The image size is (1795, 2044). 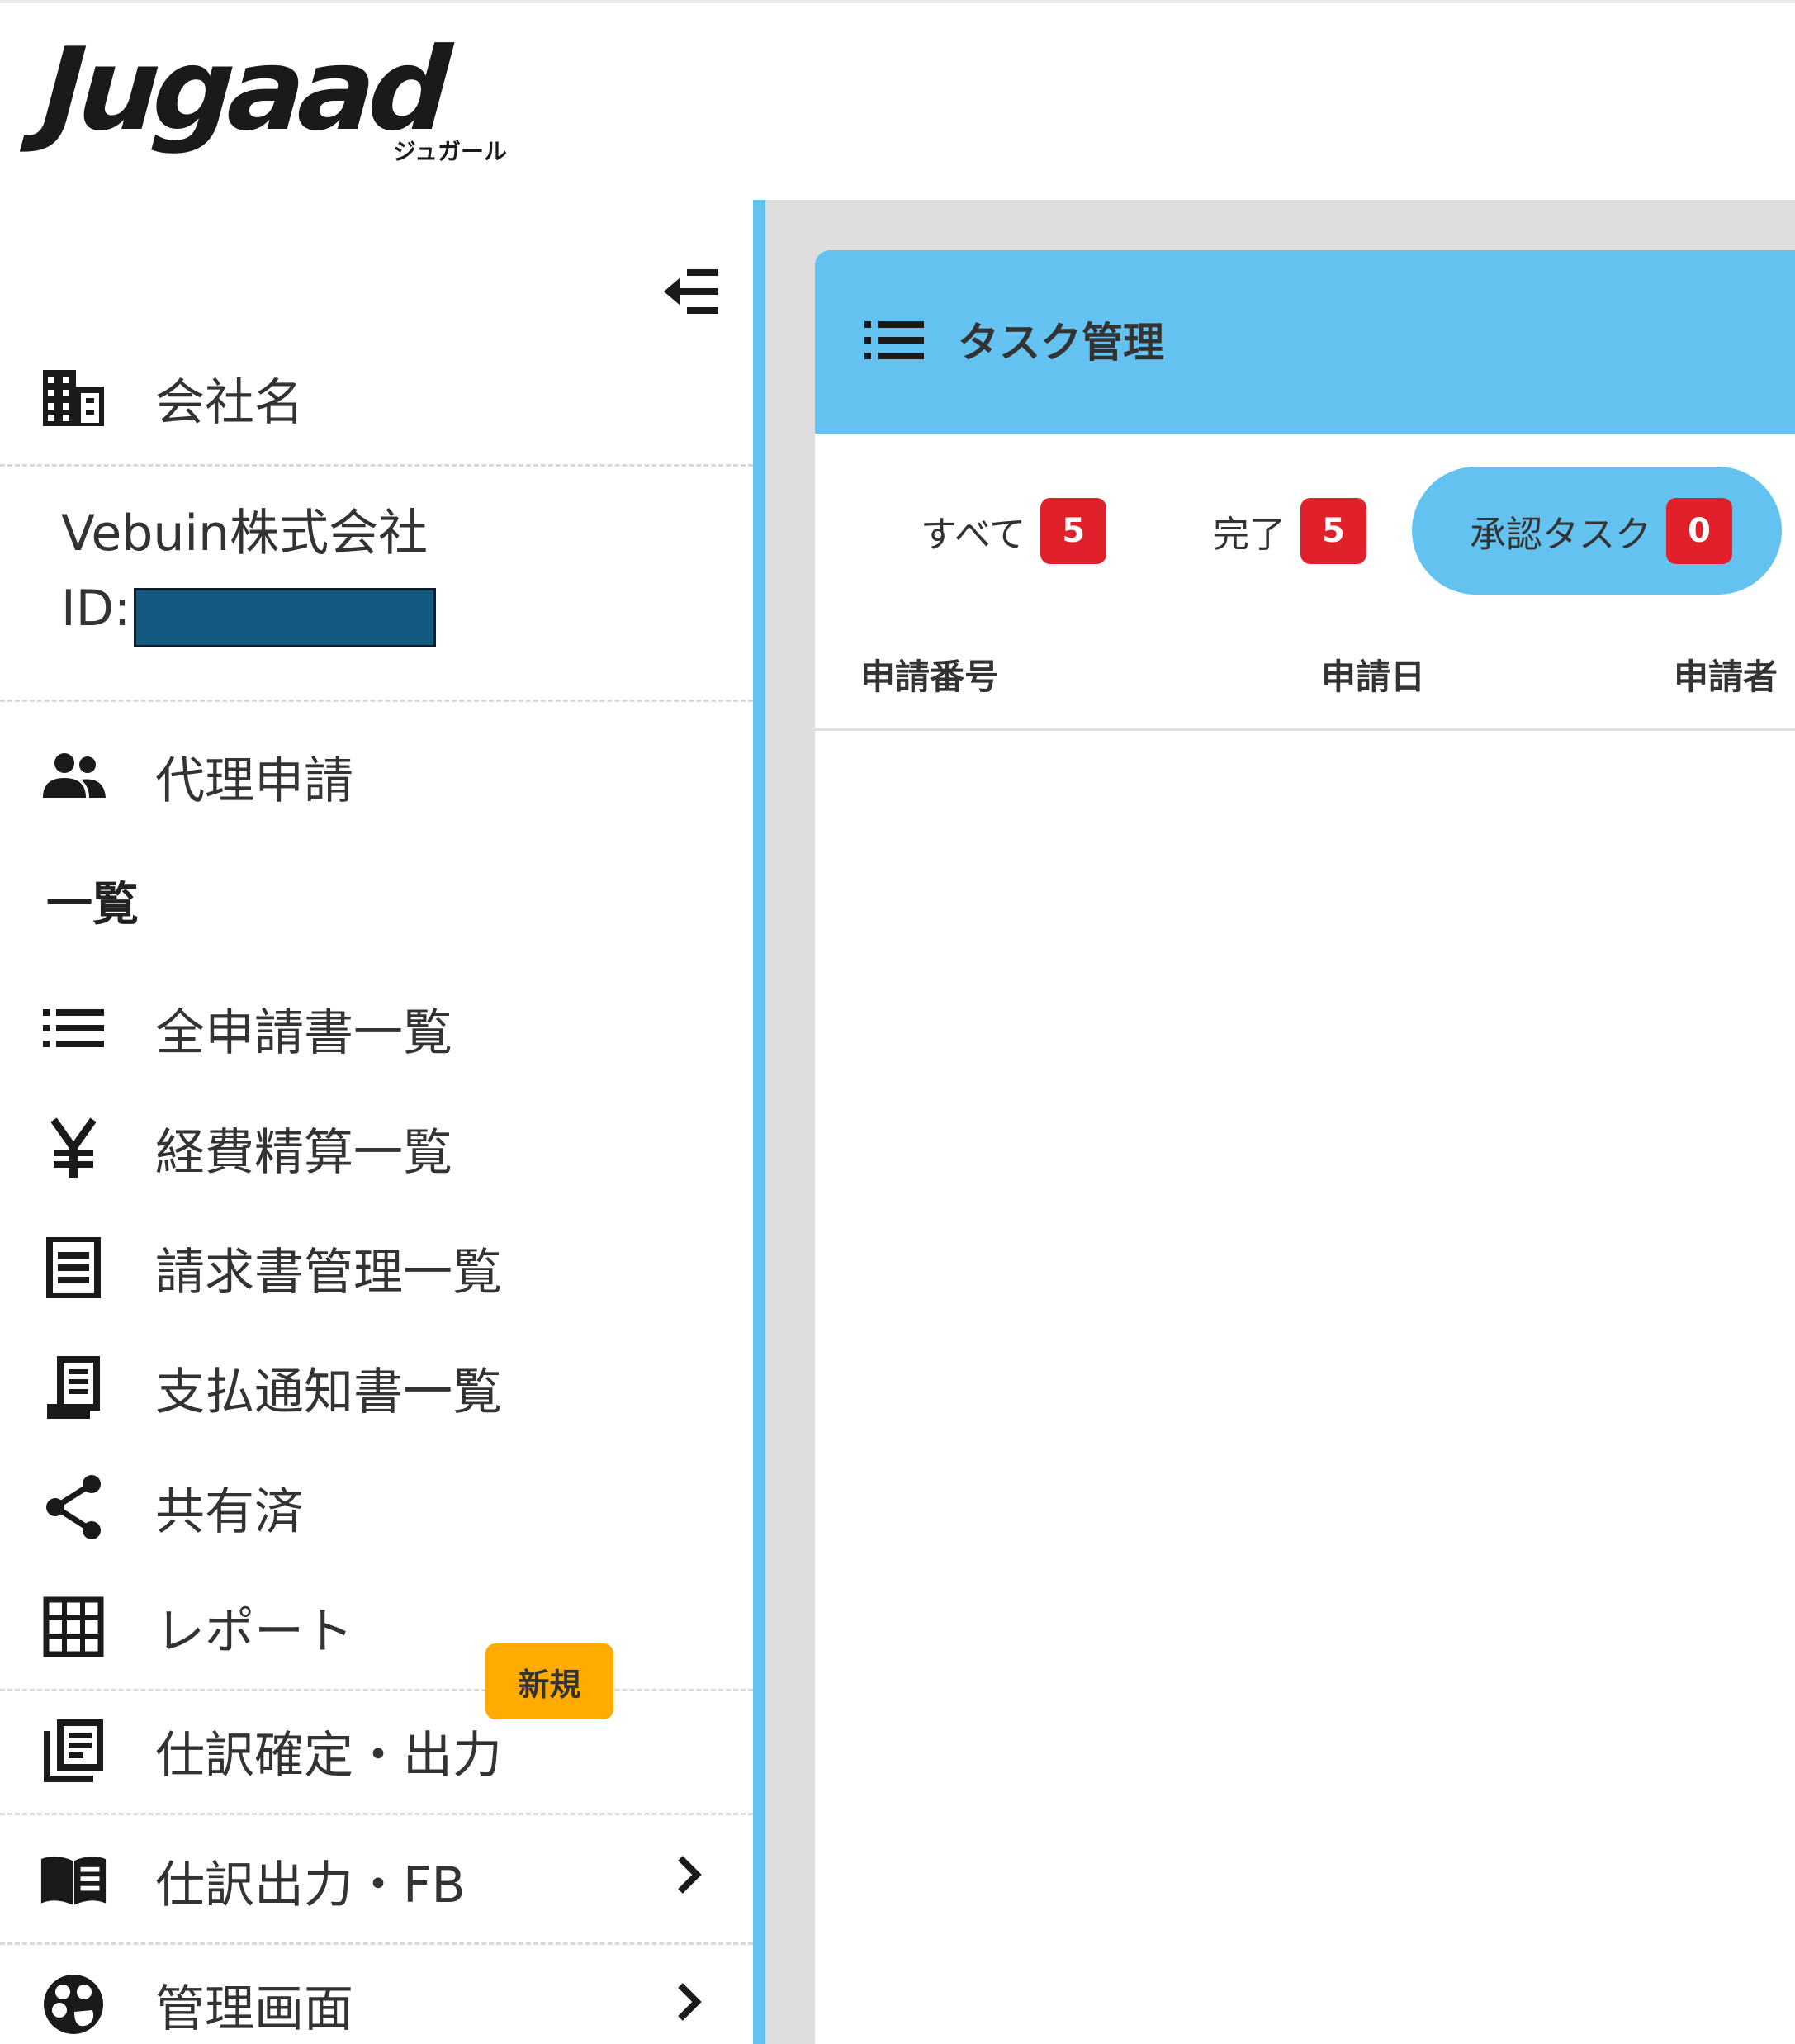 What do you see at coordinates (1699, 530) in the screenshot?
I see `tab-count-badge: 0` at bounding box center [1699, 530].